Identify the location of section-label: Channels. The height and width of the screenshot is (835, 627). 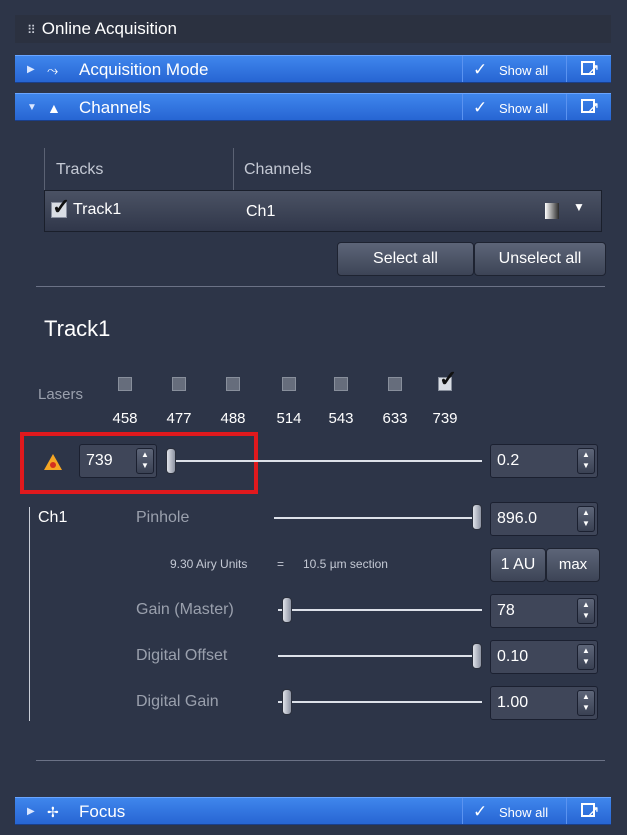
(115, 107).